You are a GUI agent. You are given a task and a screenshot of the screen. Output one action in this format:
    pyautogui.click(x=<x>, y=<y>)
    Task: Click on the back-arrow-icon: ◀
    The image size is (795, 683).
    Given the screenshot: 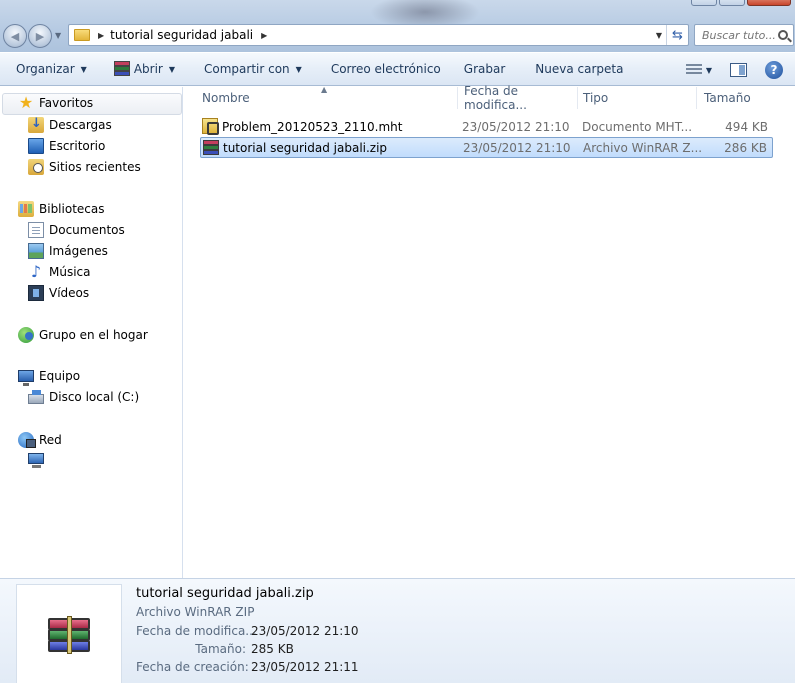 What is the action you would take?
    pyautogui.click(x=15, y=36)
    